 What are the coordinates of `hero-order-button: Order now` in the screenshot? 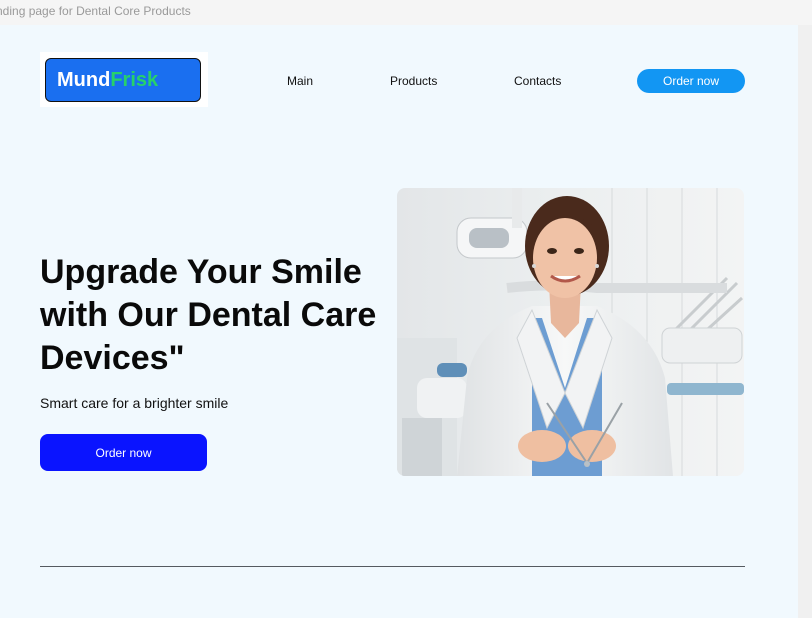 It's located at (123, 452).